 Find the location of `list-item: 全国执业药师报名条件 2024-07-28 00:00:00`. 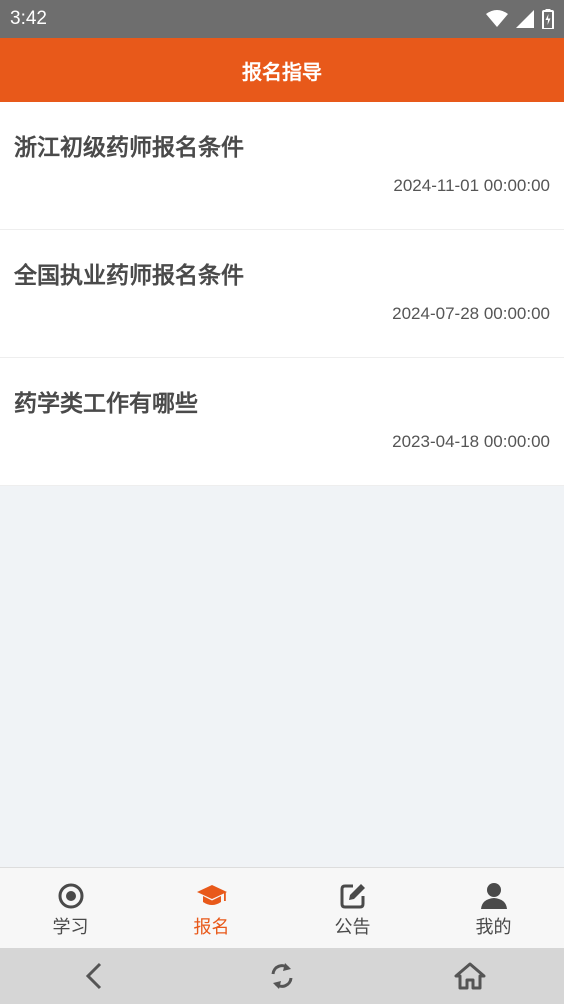

list-item: 全国执业药师报名条件 2024-07-28 00:00:00 is located at coordinates (282, 294).